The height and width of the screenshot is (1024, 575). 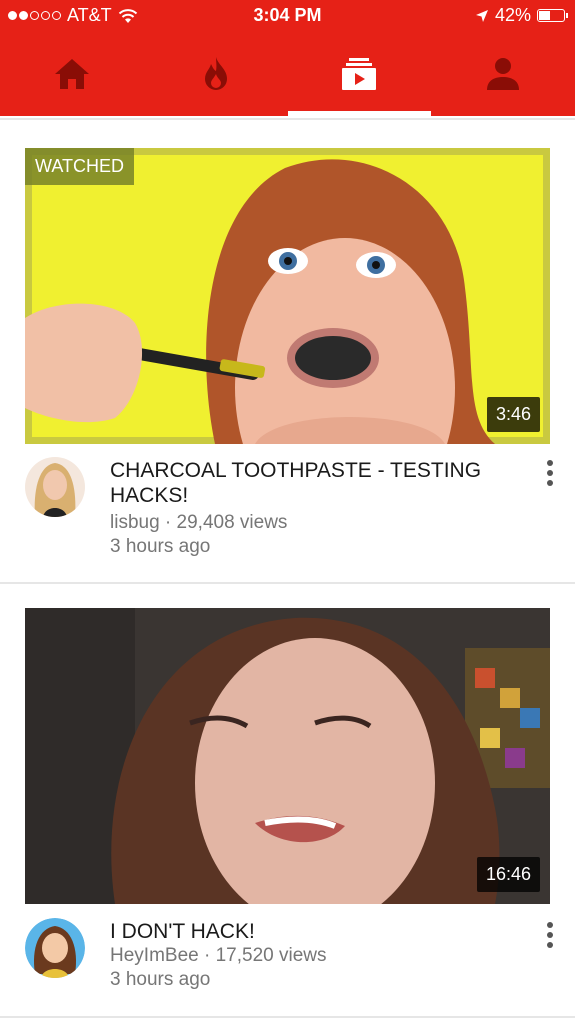 I want to click on active-tab-indicator, so click(x=359, y=113).